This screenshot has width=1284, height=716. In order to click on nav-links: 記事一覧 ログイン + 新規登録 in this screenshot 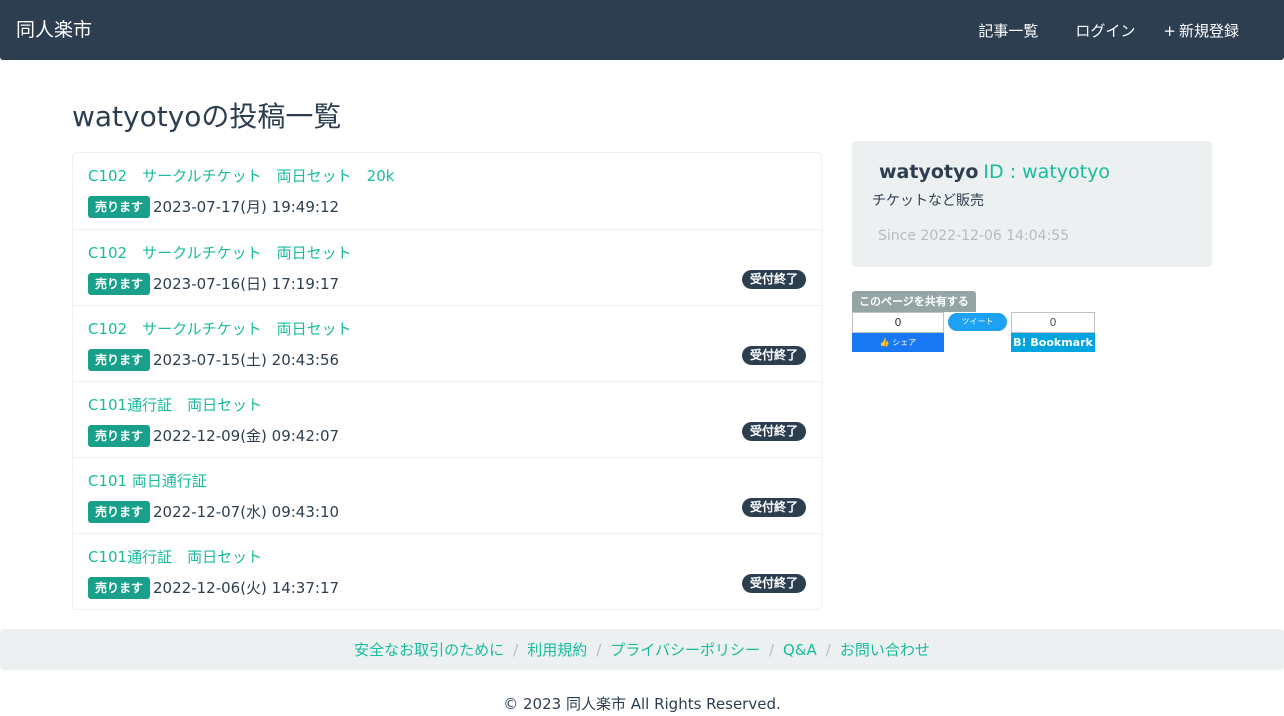, I will do `click(1104, 31)`.